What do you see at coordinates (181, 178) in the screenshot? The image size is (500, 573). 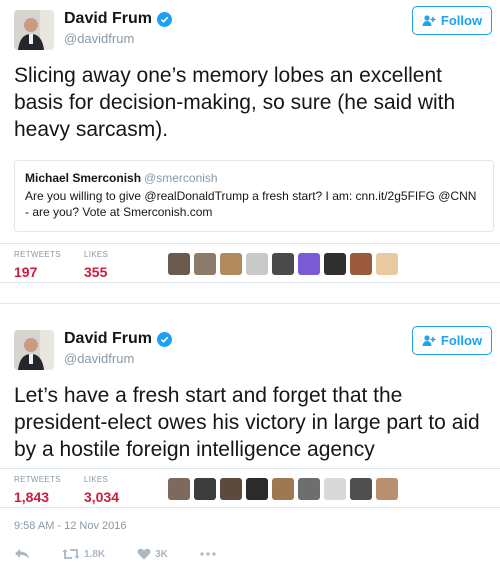 I see `quoted-author-handle: @smerconish` at bounding box center [181, 178].